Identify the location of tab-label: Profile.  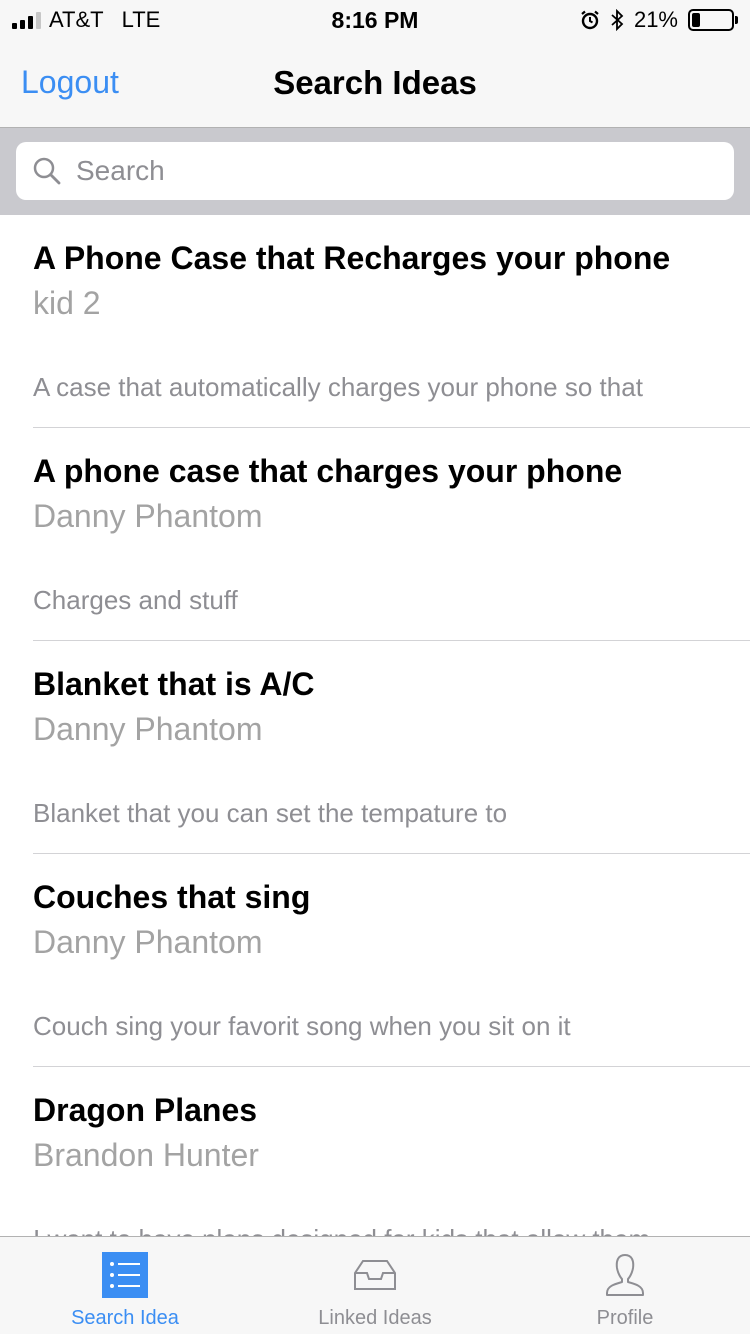
(625, 1318).